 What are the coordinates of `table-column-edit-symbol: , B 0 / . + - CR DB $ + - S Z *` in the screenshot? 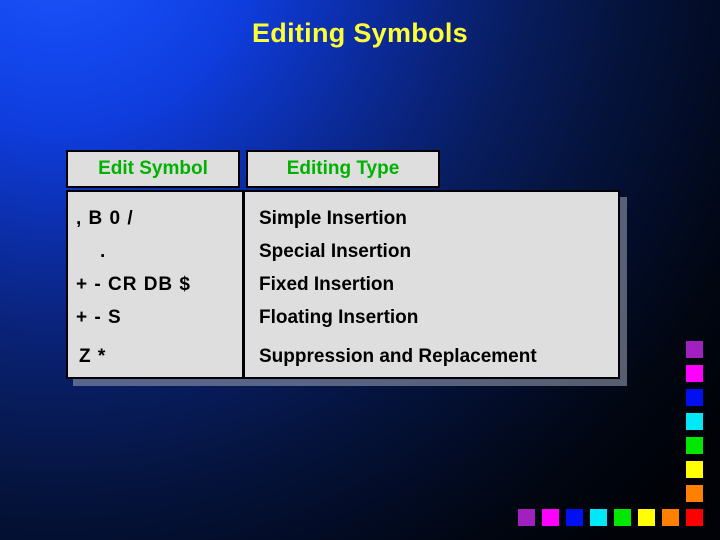 It's located at (155, 284).